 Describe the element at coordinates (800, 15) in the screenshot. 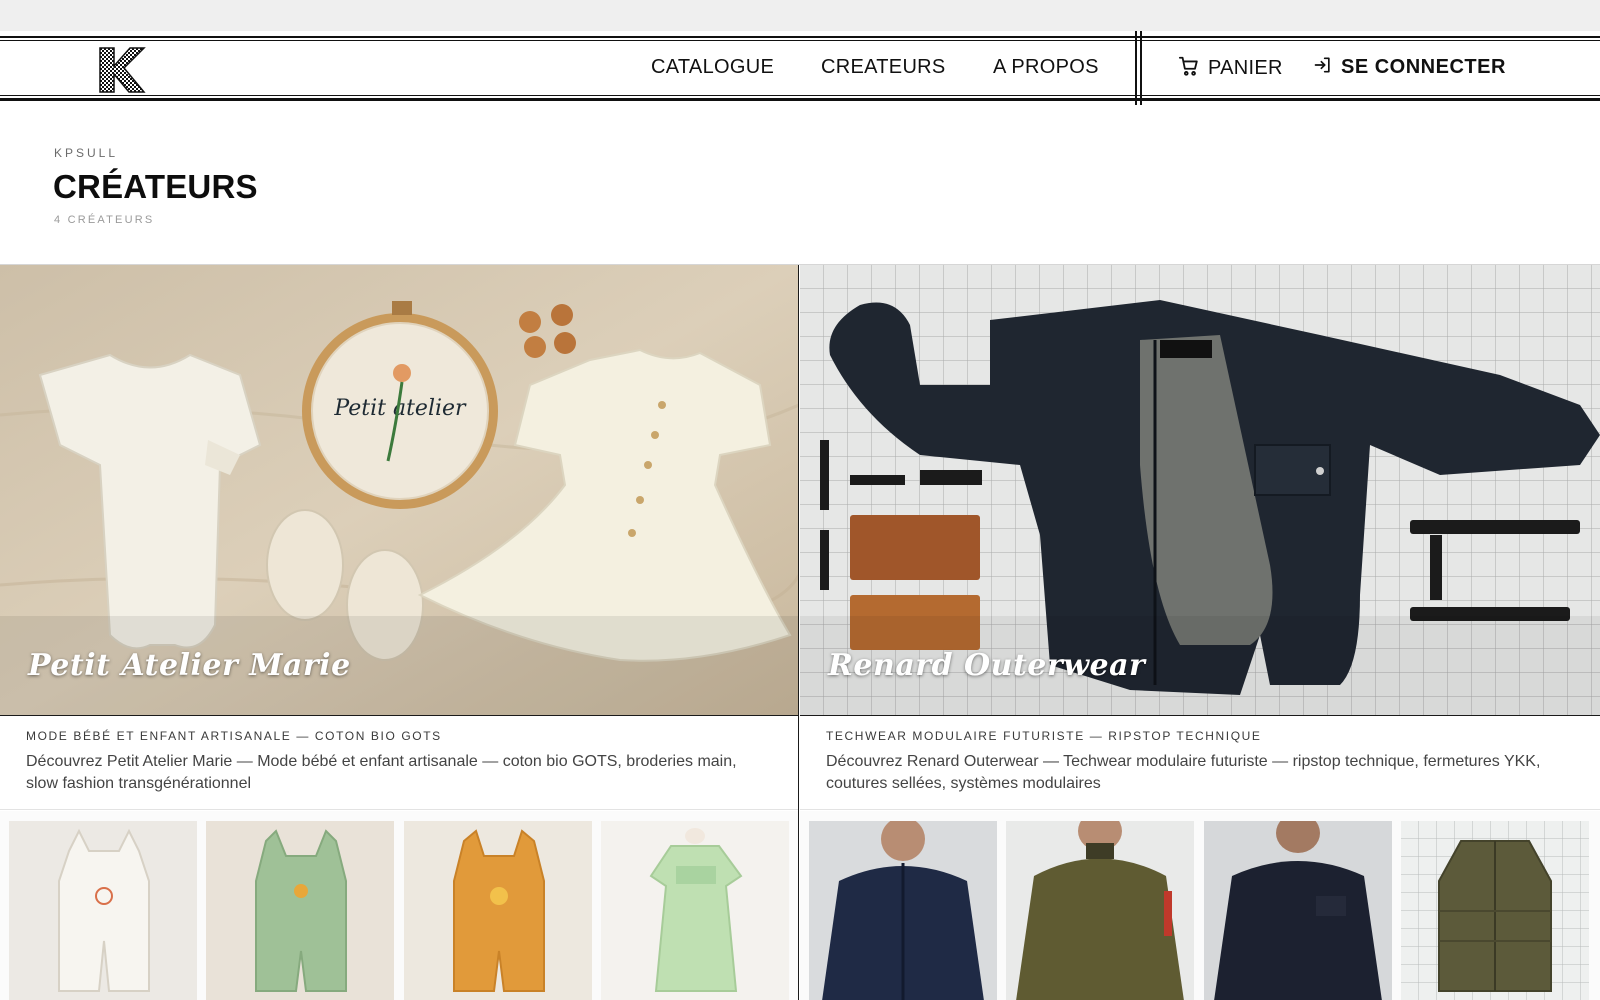

I see `browser-top-strip` at that location.